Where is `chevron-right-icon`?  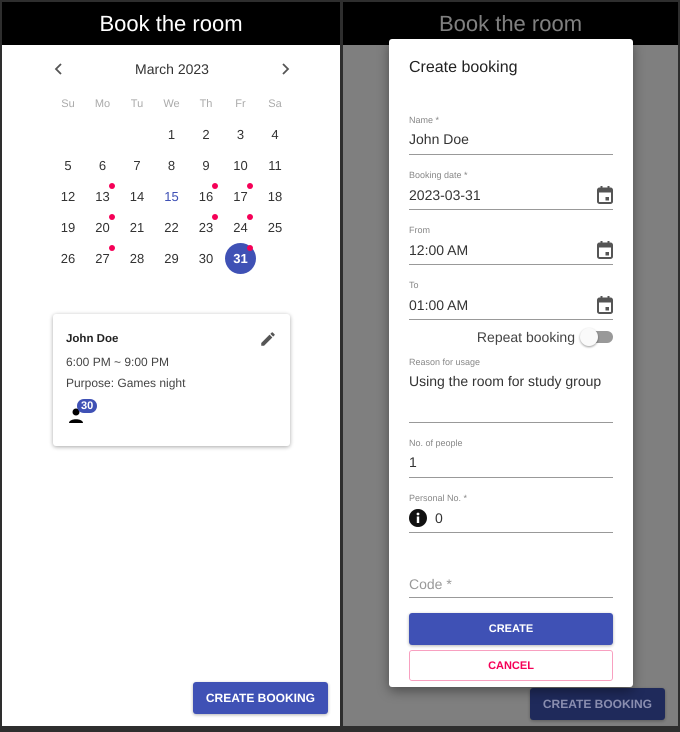 chevron-right-icon is located at coordinates (285, 69).